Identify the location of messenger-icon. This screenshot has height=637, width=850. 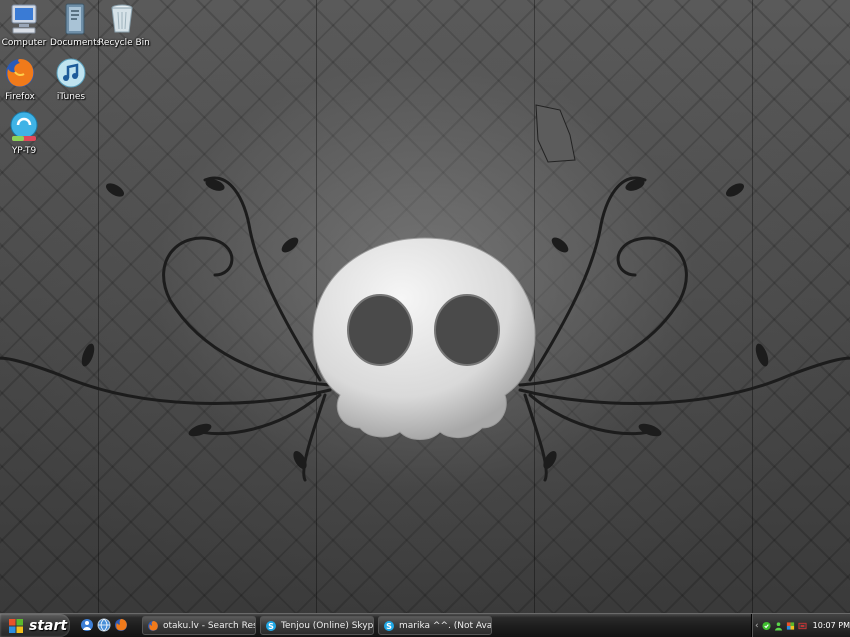
(87, 625).